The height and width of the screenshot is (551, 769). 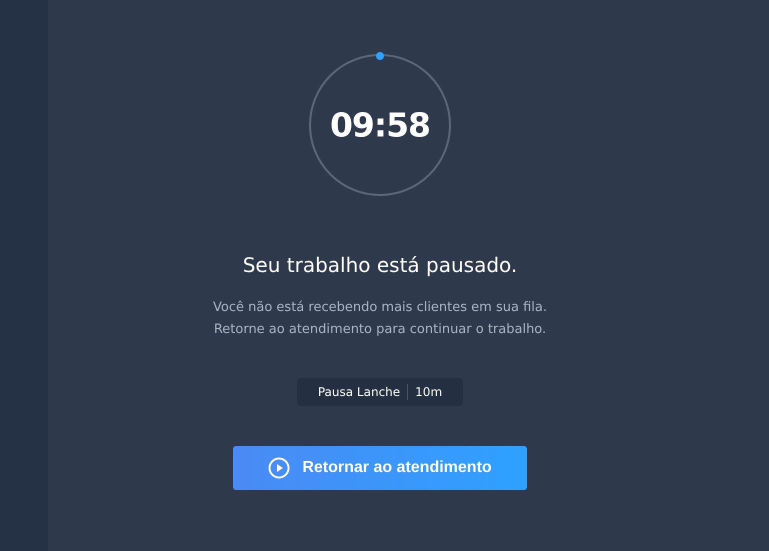 I want to click on timer-text: 09:58, so click(x=380, y=125).